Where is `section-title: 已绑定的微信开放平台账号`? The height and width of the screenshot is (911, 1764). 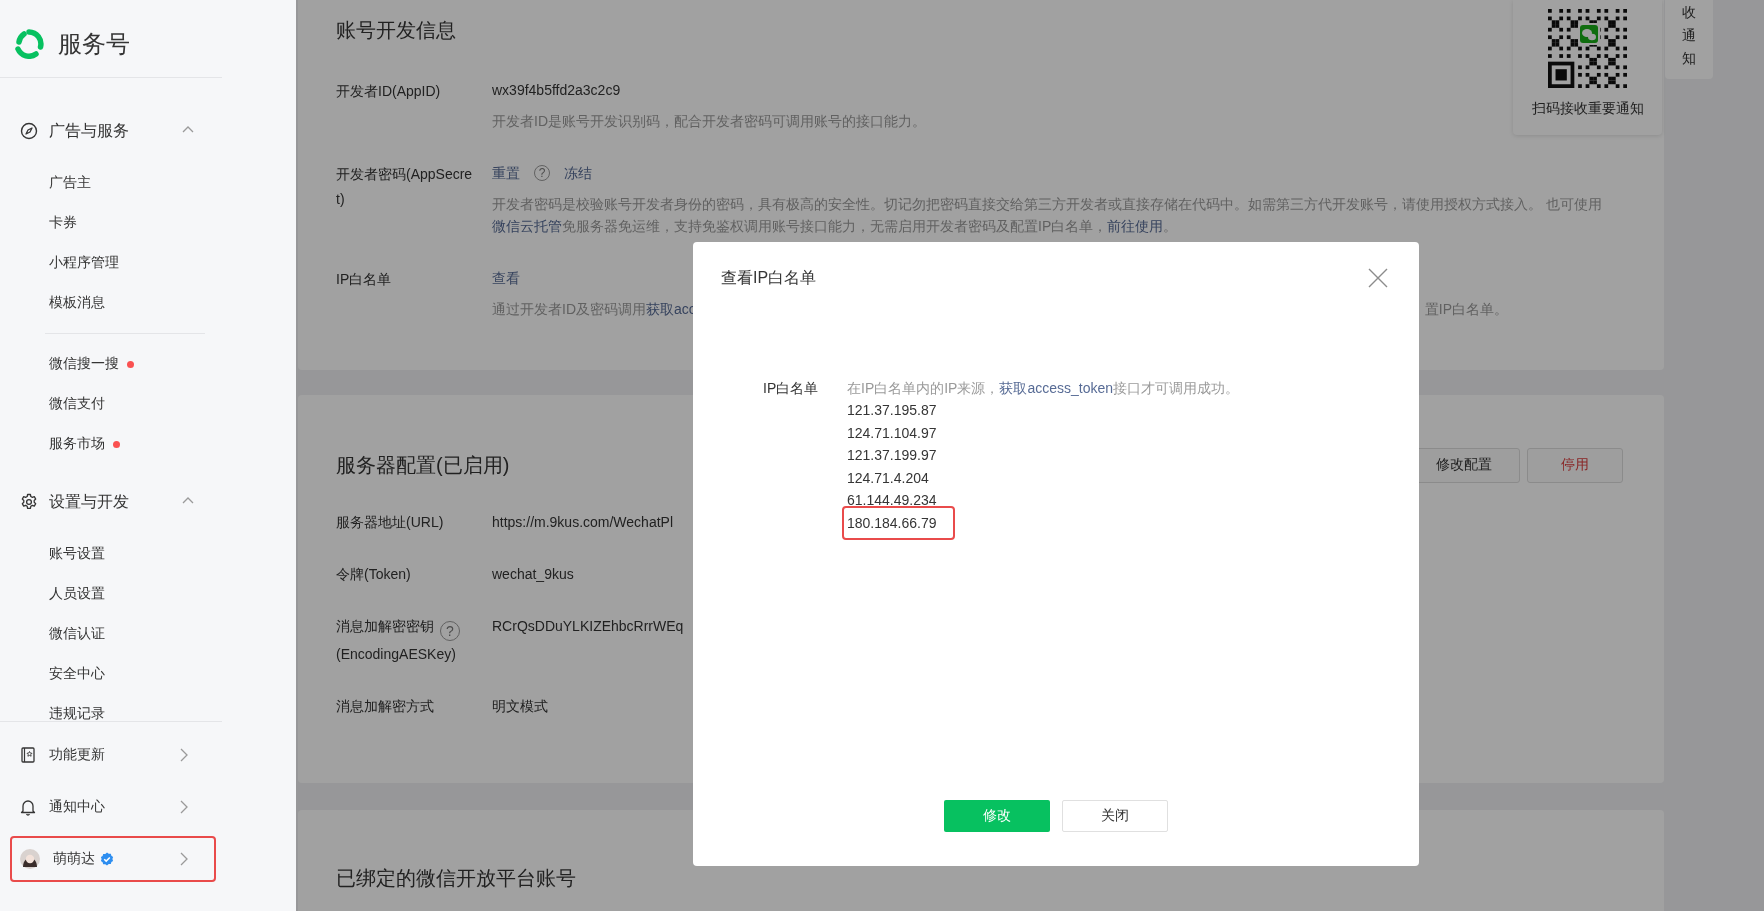
section-title: 已绑定的微信开放平台账号 is located at coordinates (456, 878).